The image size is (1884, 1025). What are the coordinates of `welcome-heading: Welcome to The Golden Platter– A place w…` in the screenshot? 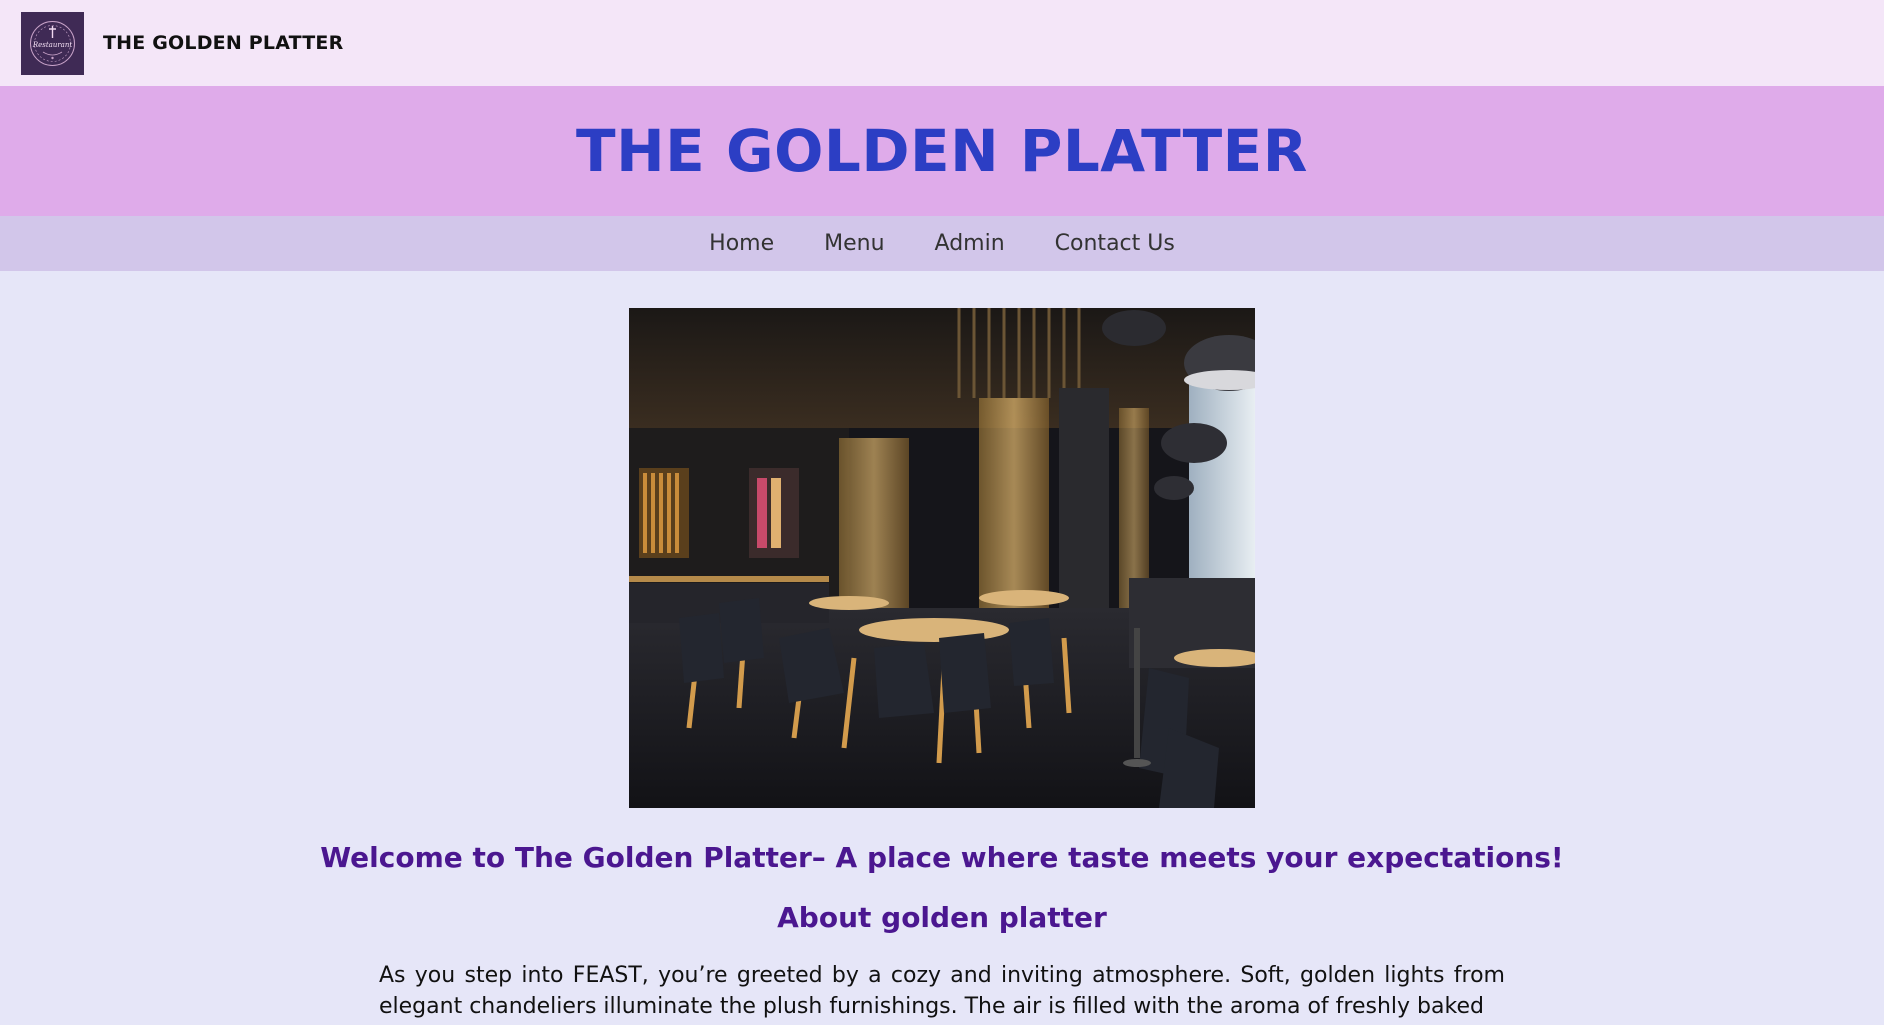 It's located at (942, 857).